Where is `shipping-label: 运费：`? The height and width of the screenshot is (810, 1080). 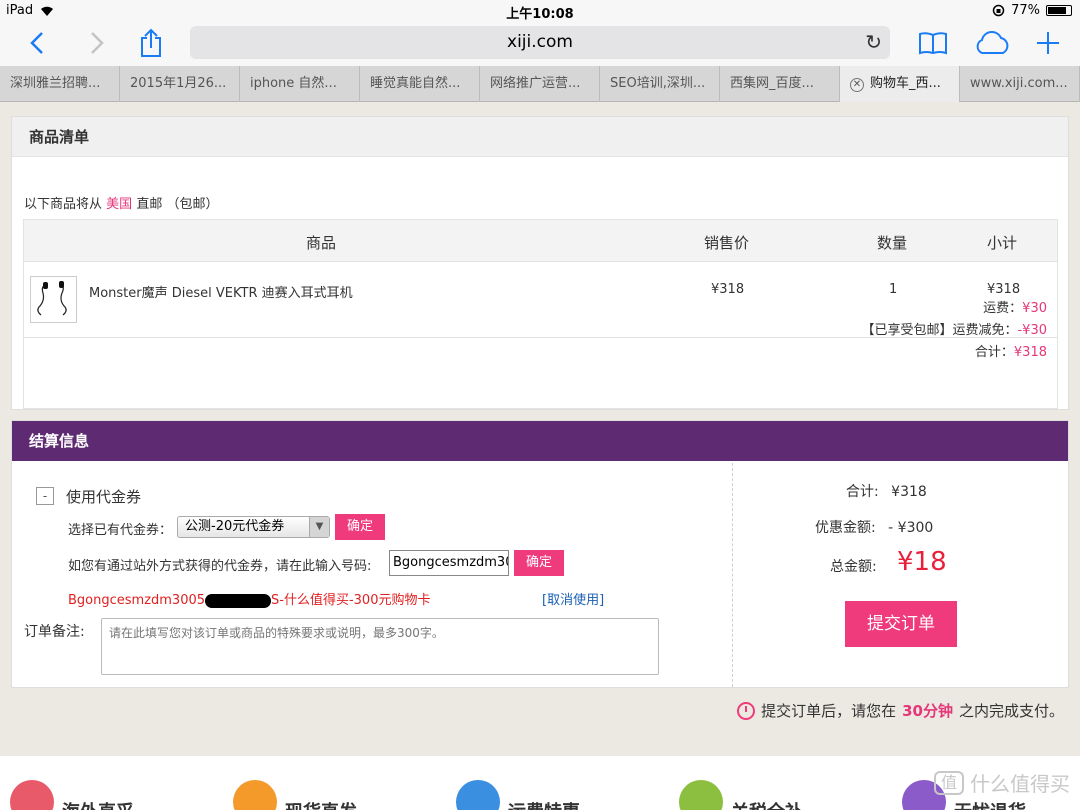 shipping-label: 运费： is located at coordinates (1003, 308).